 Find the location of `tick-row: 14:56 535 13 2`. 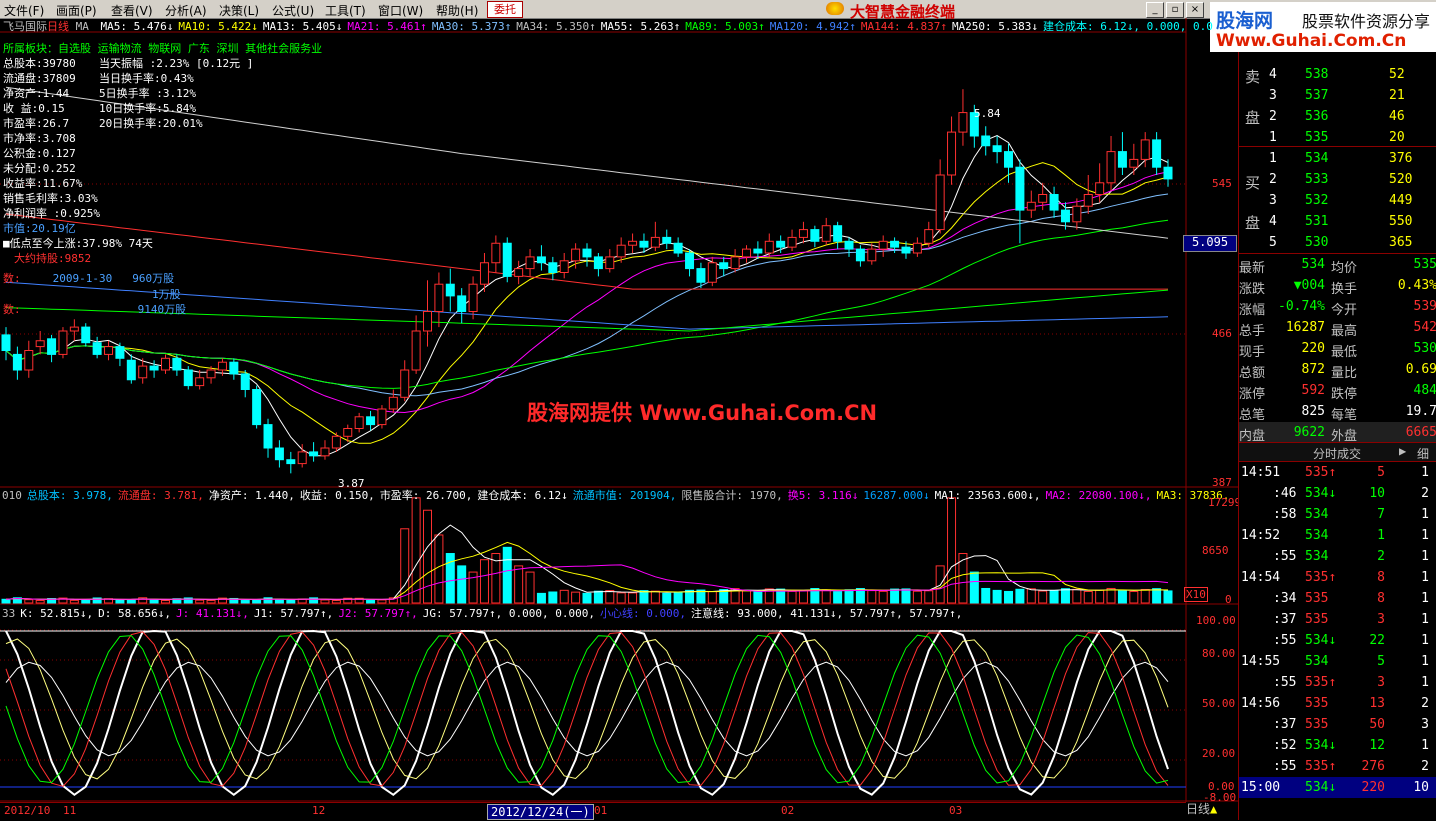

tick-row: 14:56 535 13 2 is located at coordinates (1337, 703).